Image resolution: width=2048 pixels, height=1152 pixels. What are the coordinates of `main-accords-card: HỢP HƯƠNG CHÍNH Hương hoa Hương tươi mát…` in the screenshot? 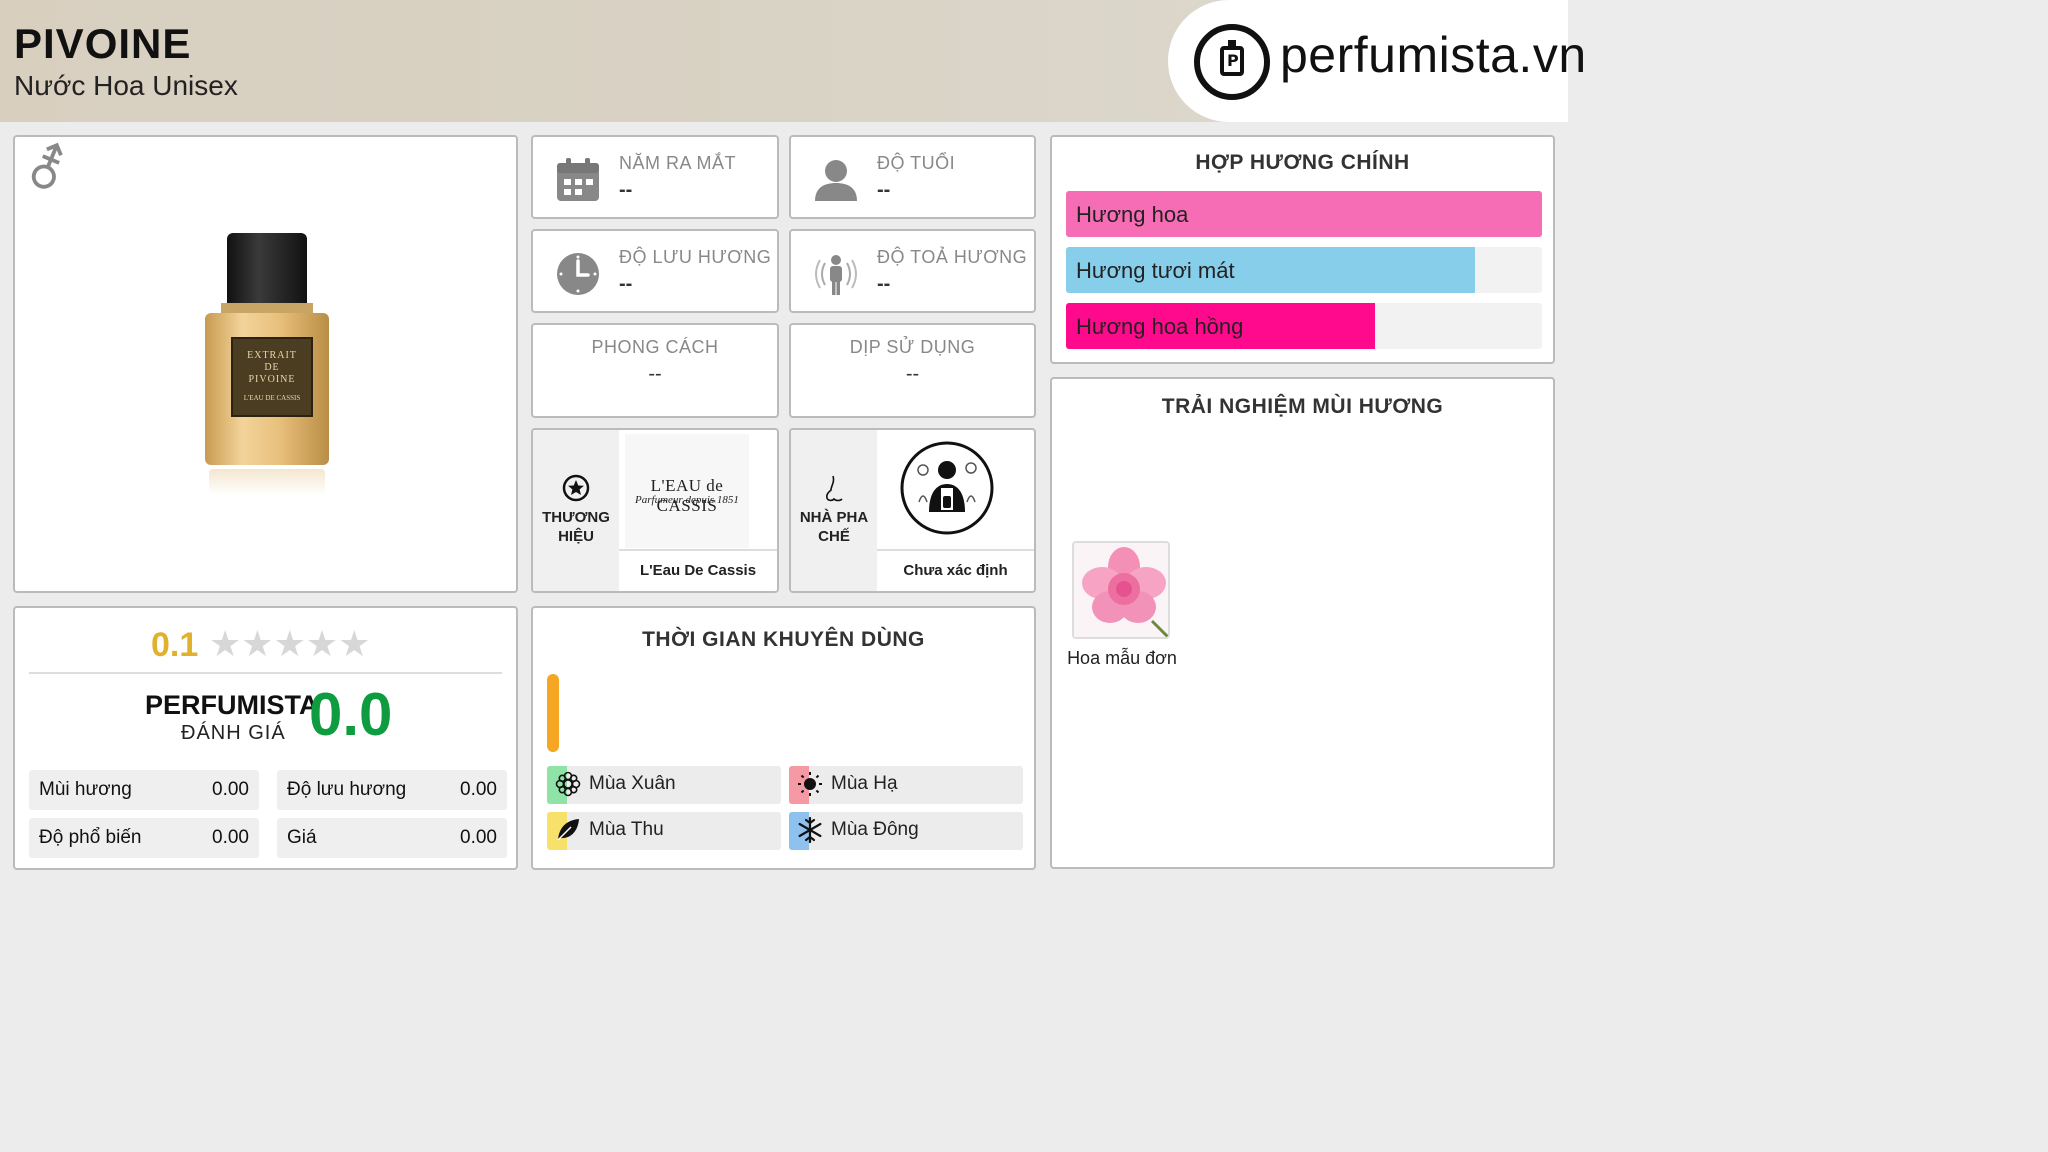 It's located at (1302, 249).